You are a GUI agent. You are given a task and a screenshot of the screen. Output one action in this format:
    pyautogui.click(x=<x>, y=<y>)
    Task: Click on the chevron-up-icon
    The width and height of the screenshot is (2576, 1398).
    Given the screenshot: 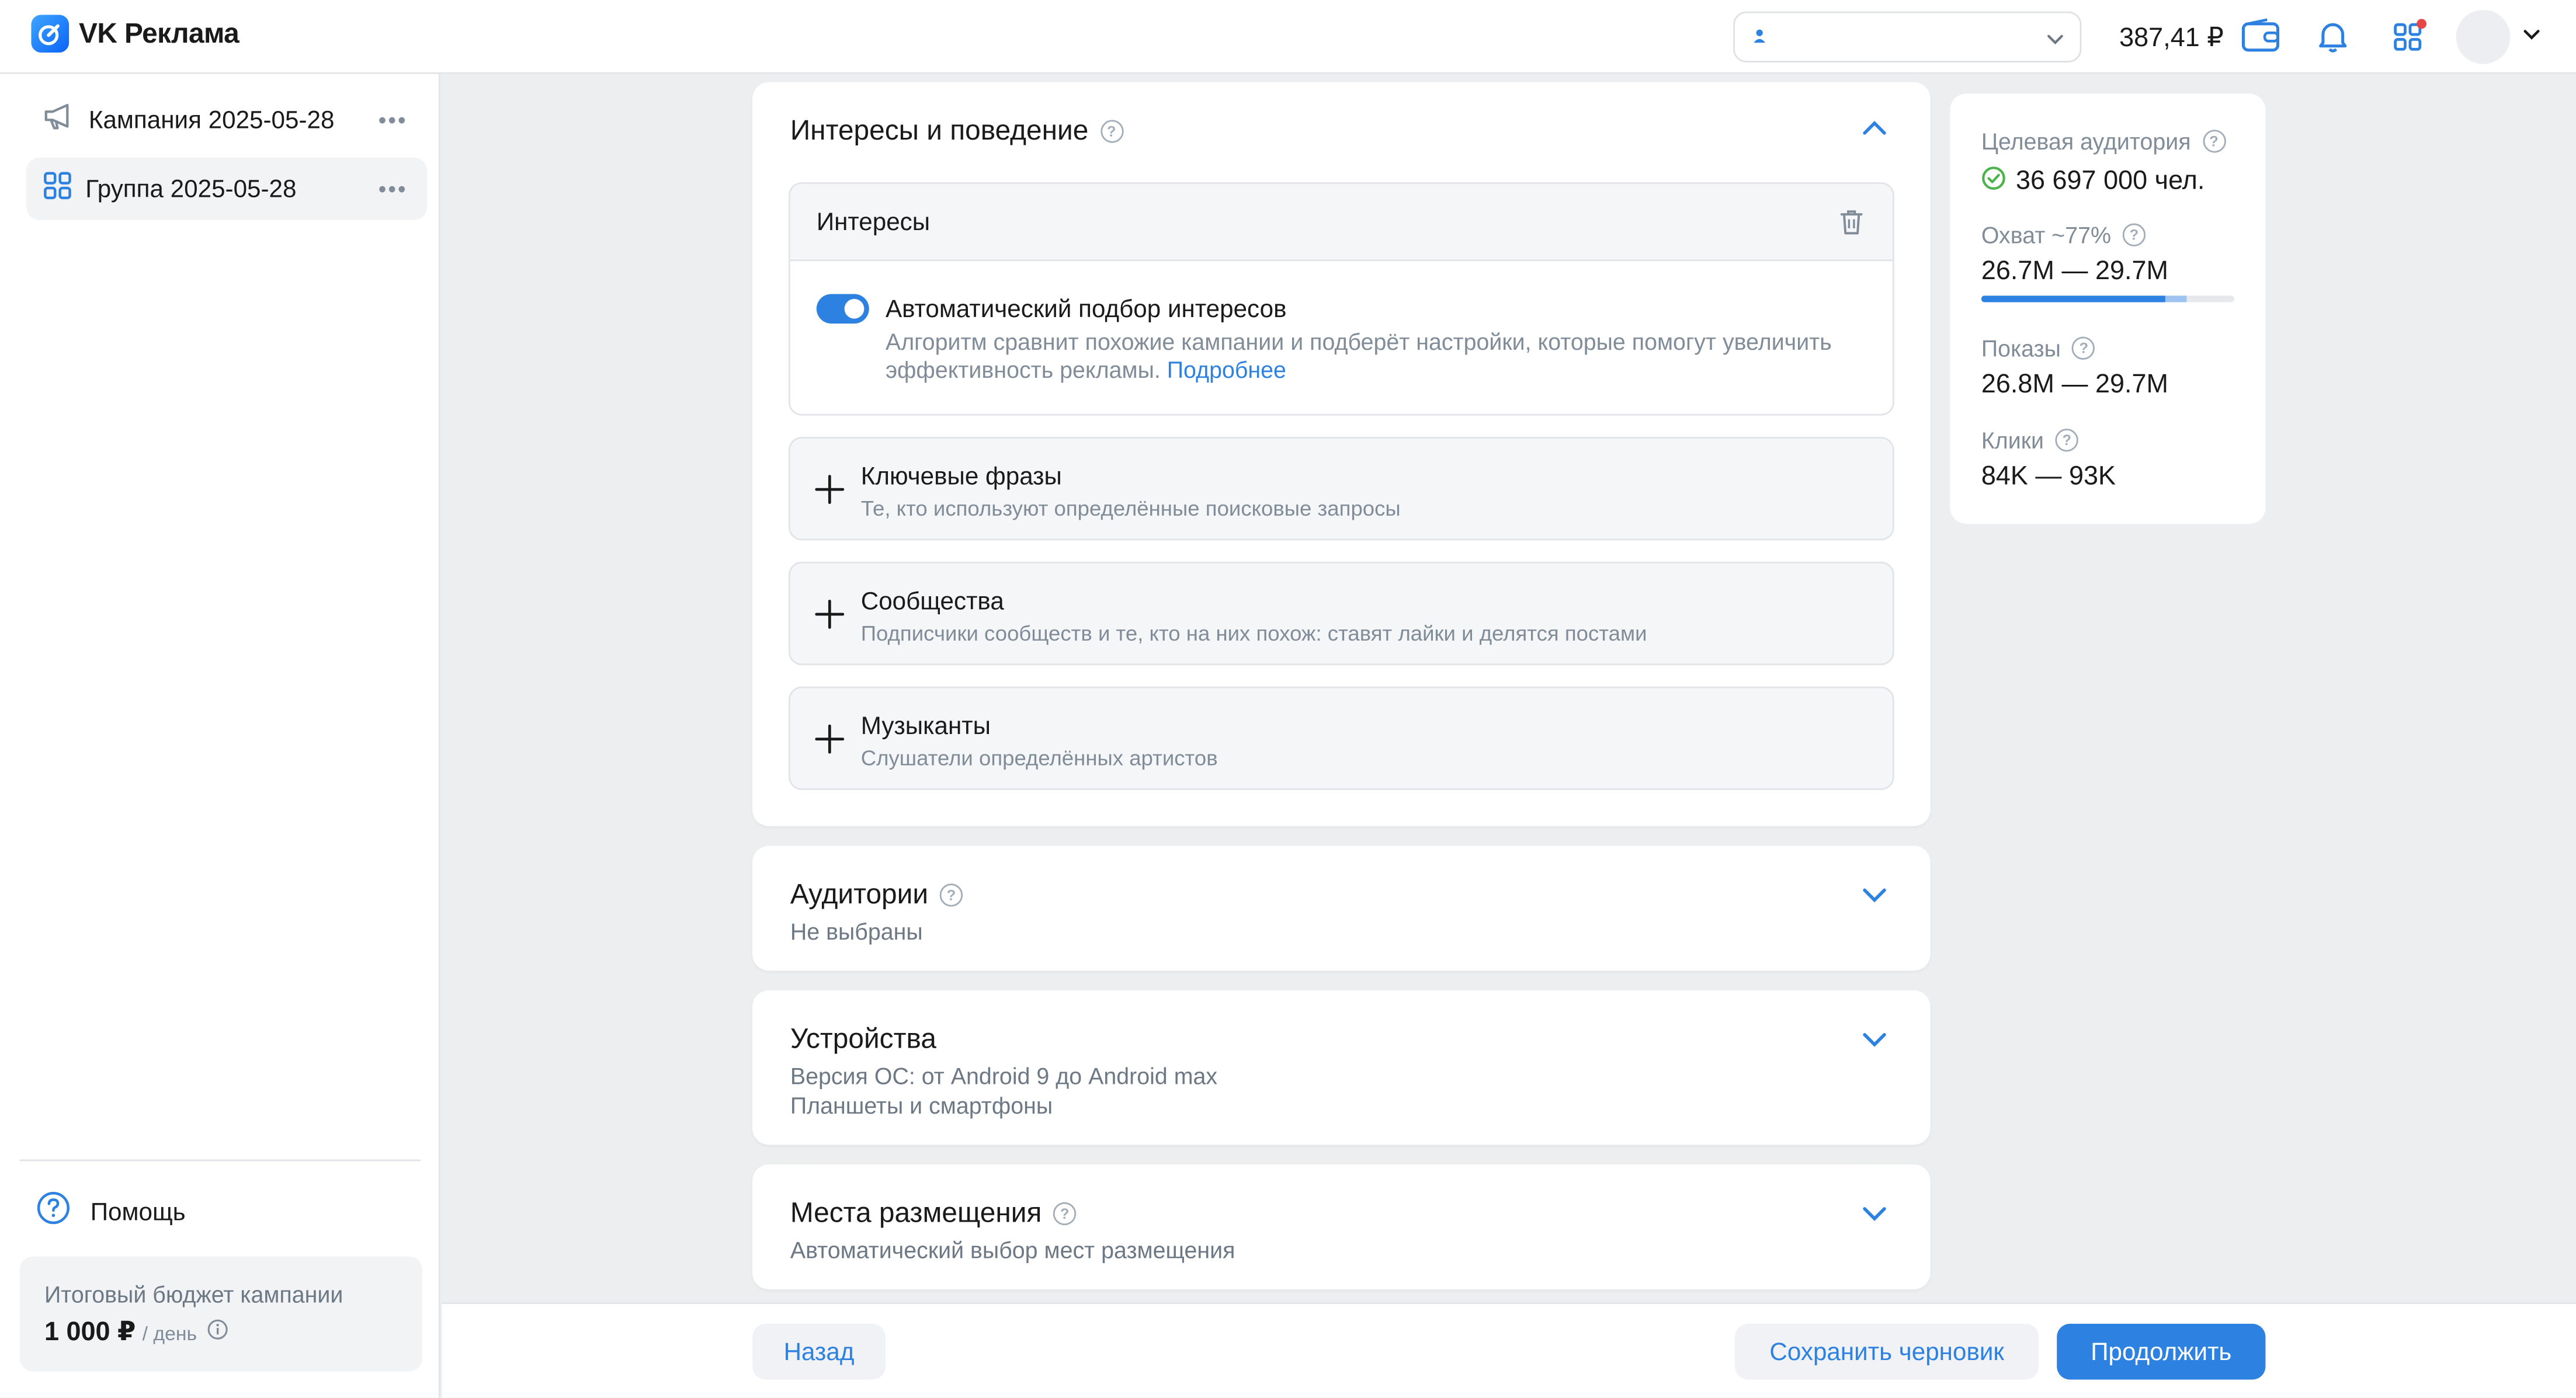 What is the action you would take?
    pyautogui.click(x=1875, y=132)
    